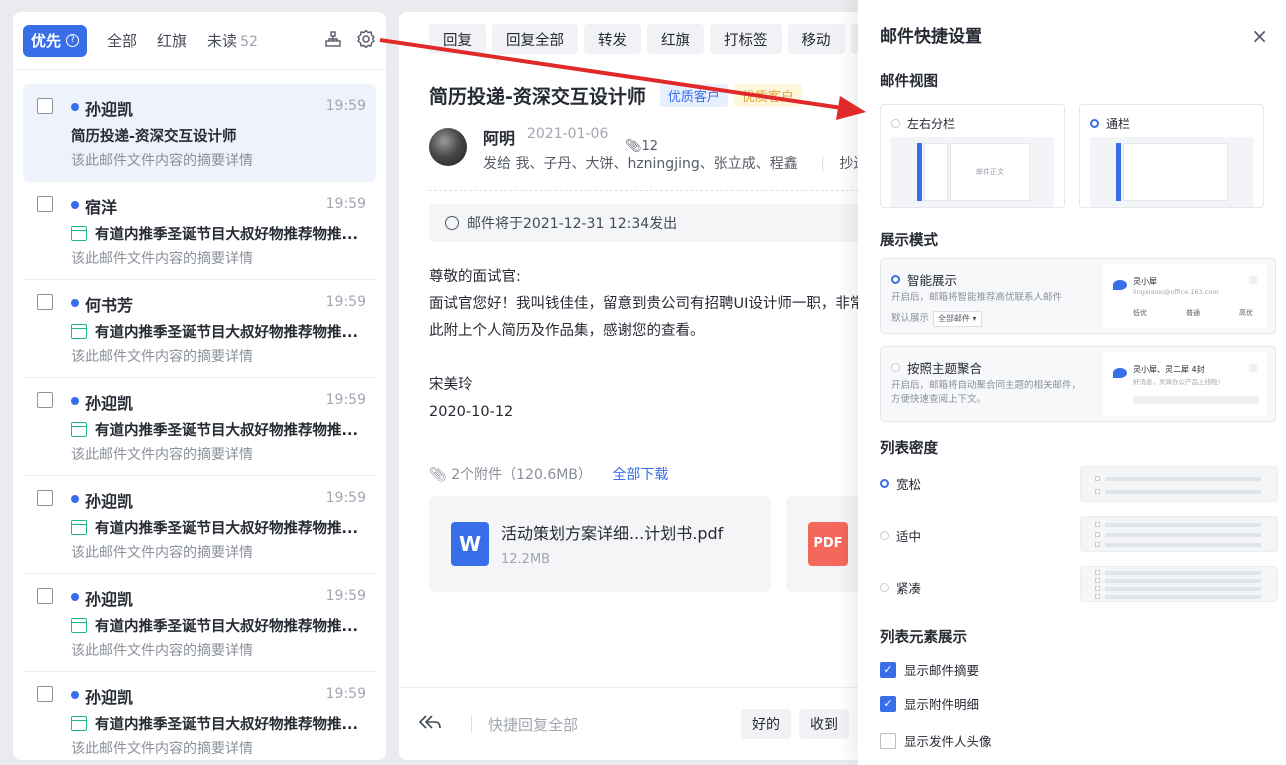 Image resolution: width=1286 pixels, height=765 pixels. What do you see at coordinates (448, 147) in the screenshot?
I see `sender-avatar` at bounding box center [448, 147].